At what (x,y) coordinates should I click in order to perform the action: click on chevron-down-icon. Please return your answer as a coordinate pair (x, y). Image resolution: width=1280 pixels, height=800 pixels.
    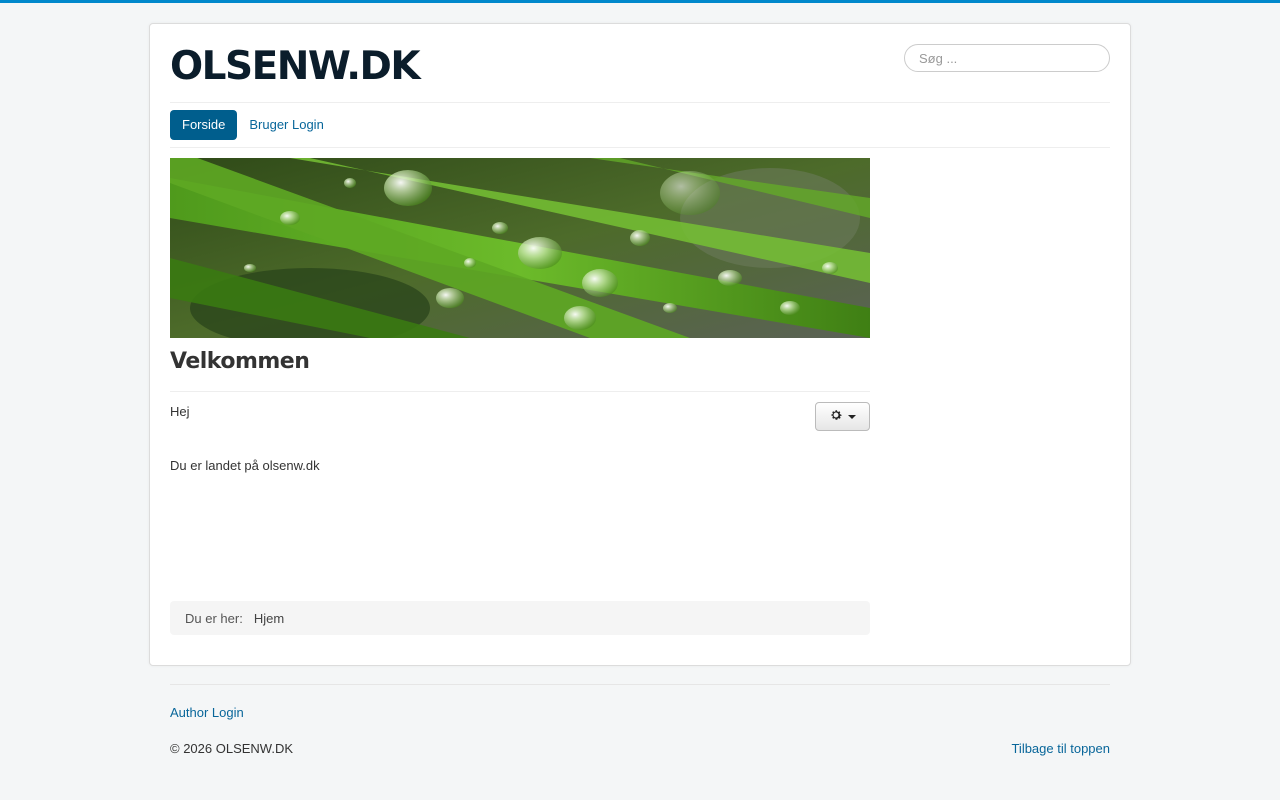
    Looking at the image, I should click on (852, 416).